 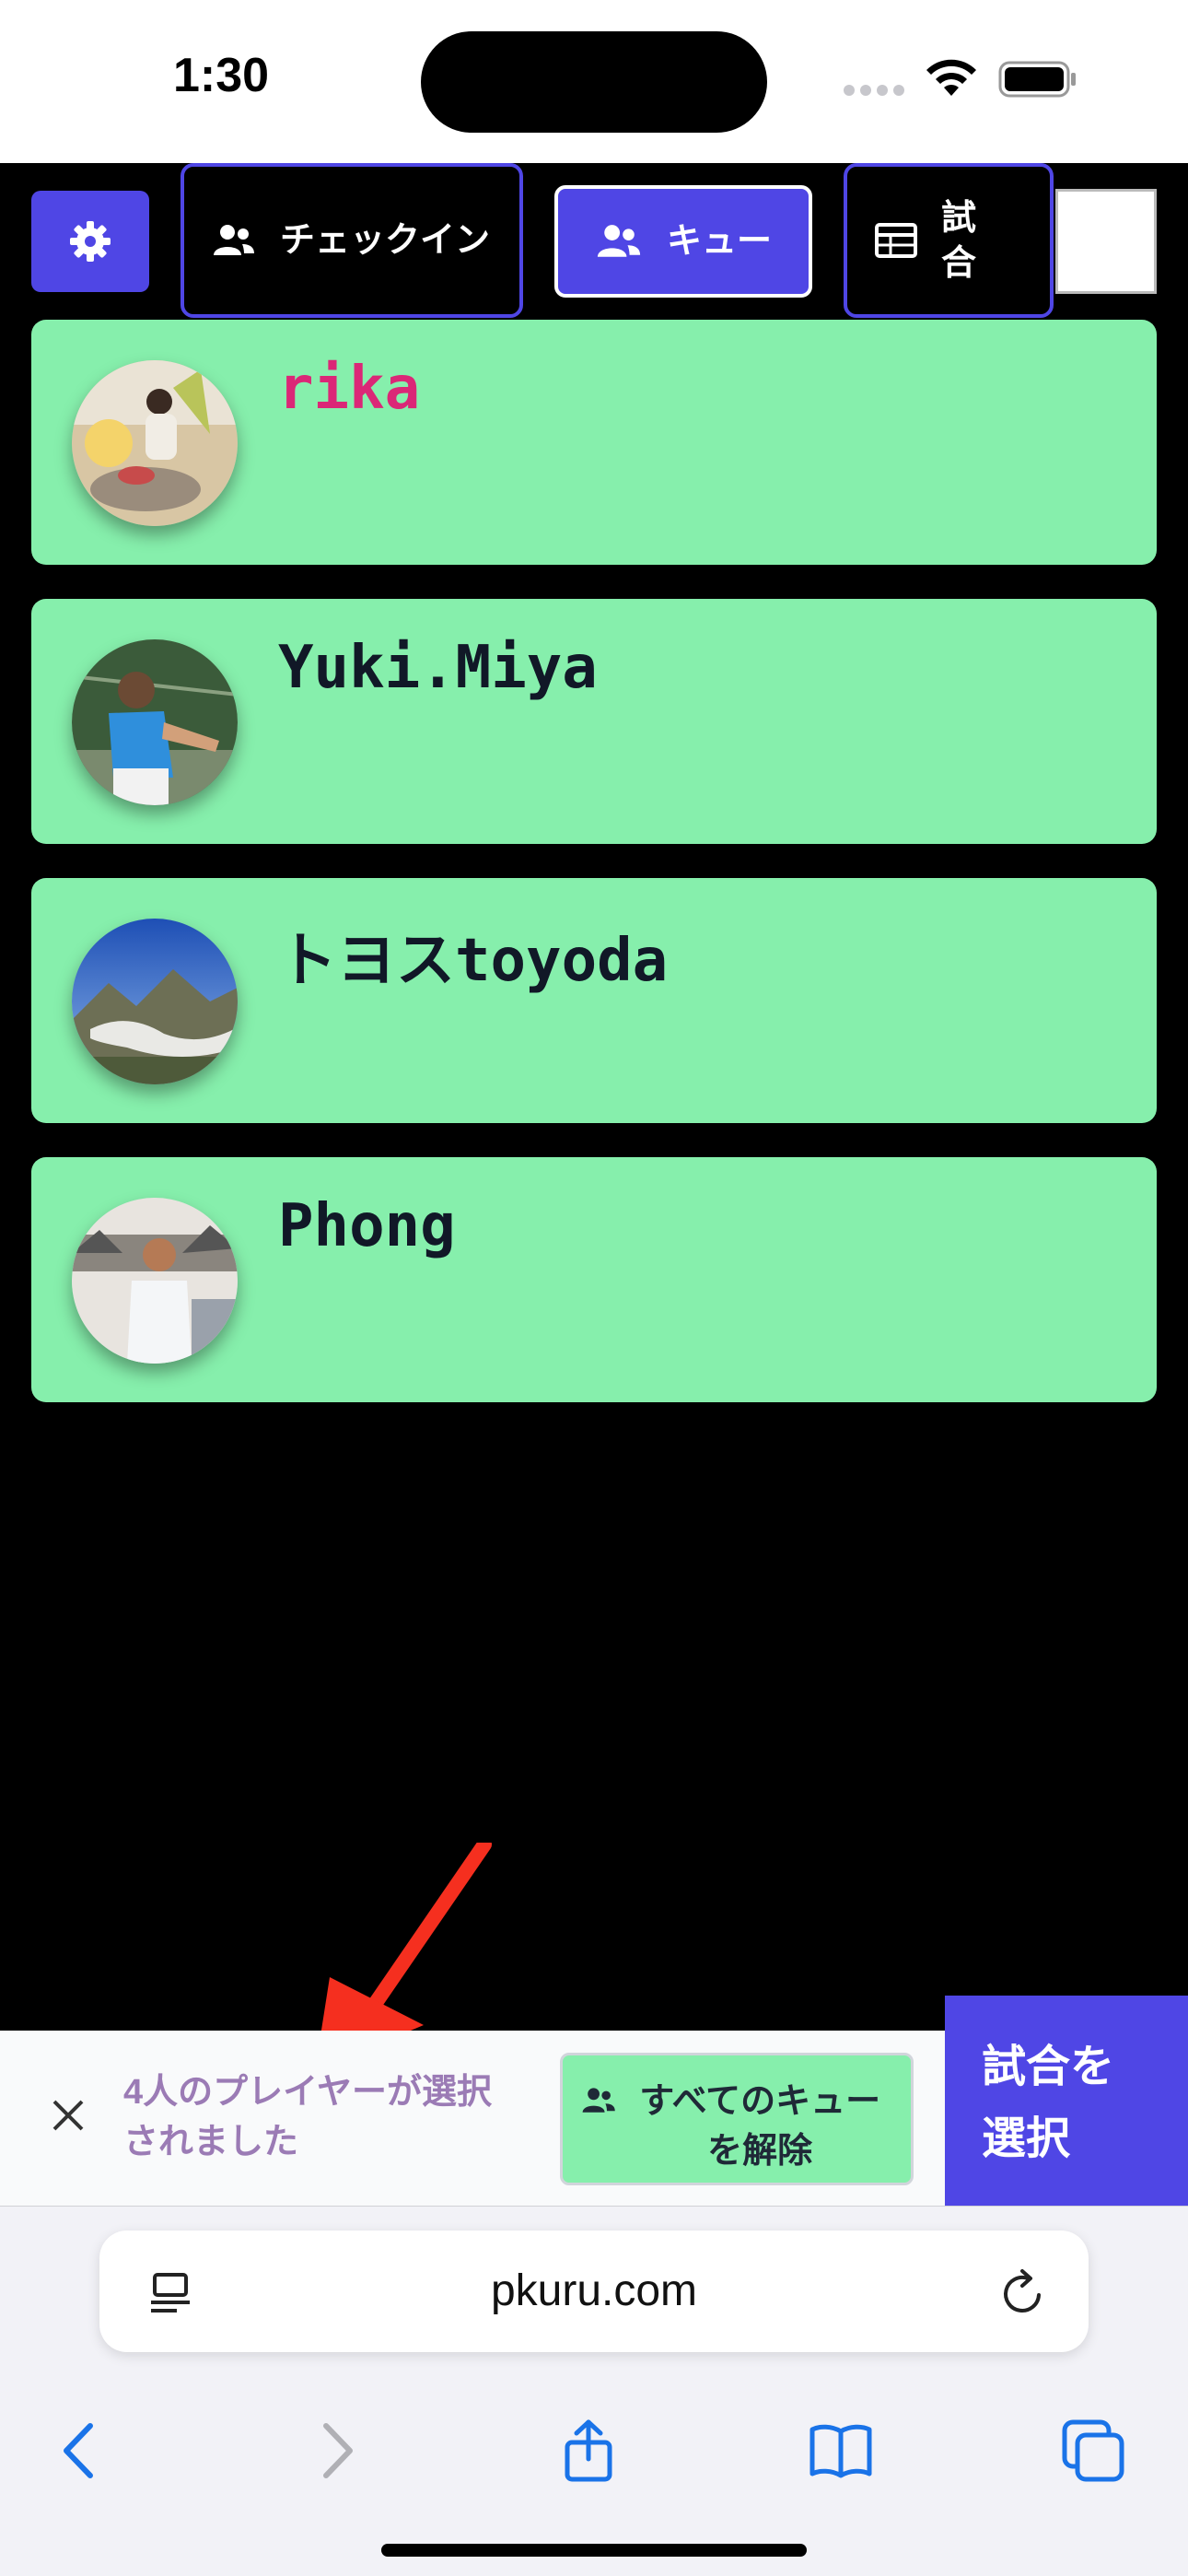 What do you see at coordinates (594, 1279) in the screenshot?
I see `player-card: Phong` at bounding box center [594, 1279].